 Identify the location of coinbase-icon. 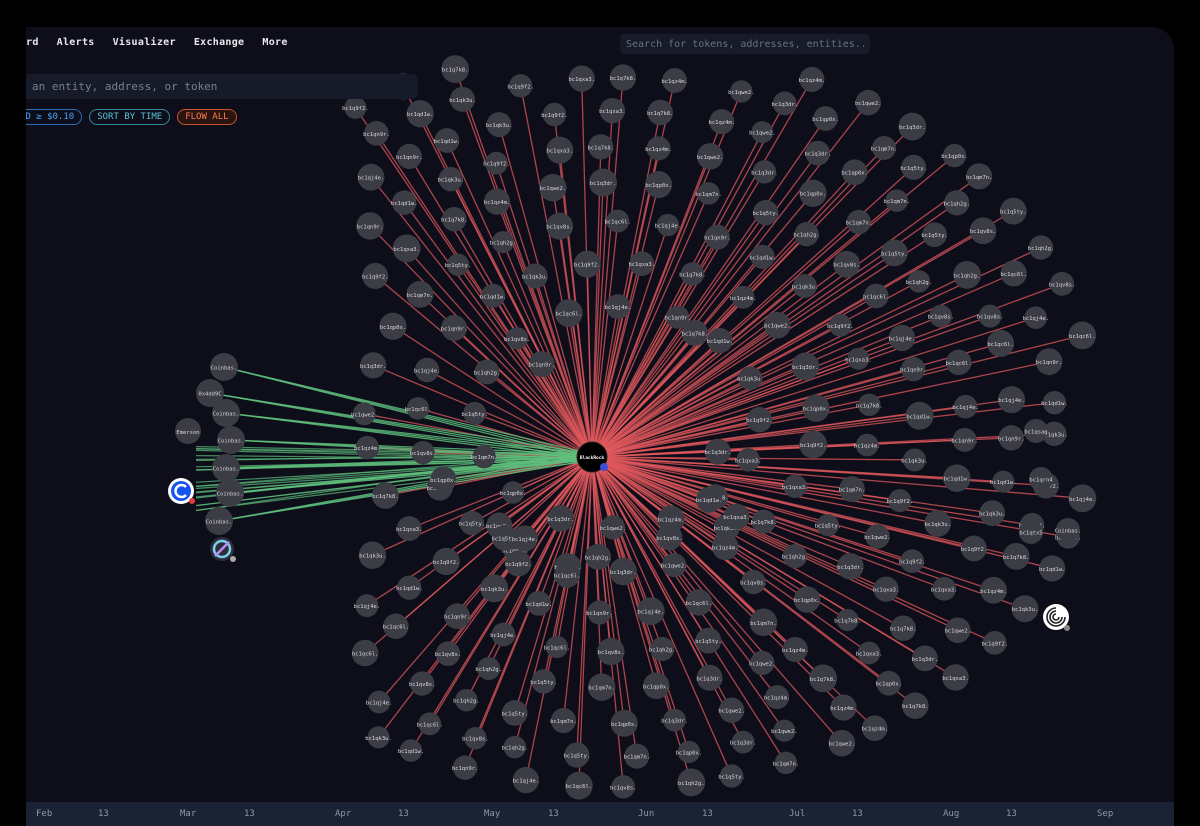
(181, 491).